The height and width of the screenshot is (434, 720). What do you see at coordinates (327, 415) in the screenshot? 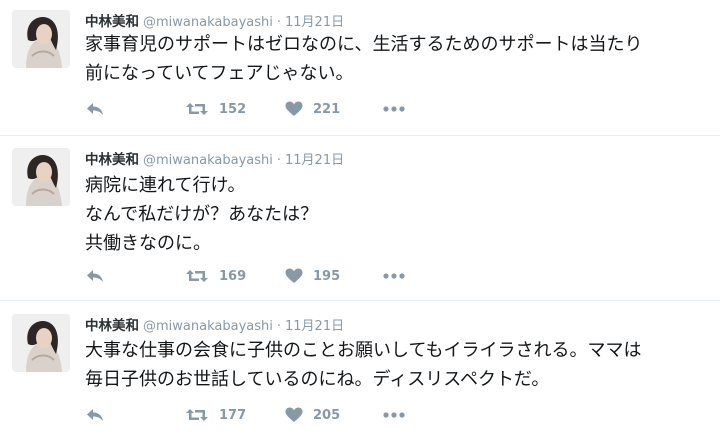
I see `like-count: 205` at bounding box center [327, 415].